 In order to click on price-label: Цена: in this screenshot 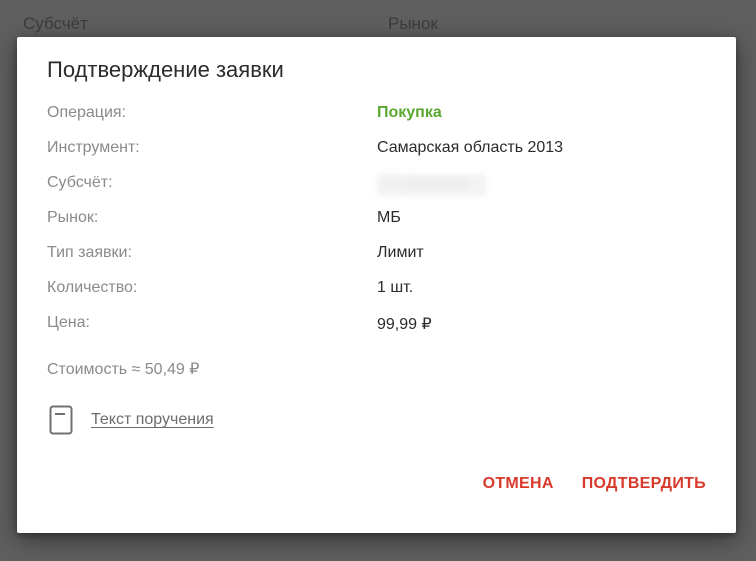, I will do `click(68, 322)`.